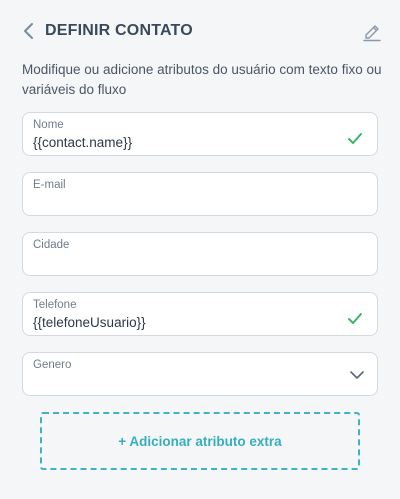 This screenshot has width=400, height=499. Describe the element at coordinates (49, 185) in the screenshot. I see `field-label: E-mail` at that location.